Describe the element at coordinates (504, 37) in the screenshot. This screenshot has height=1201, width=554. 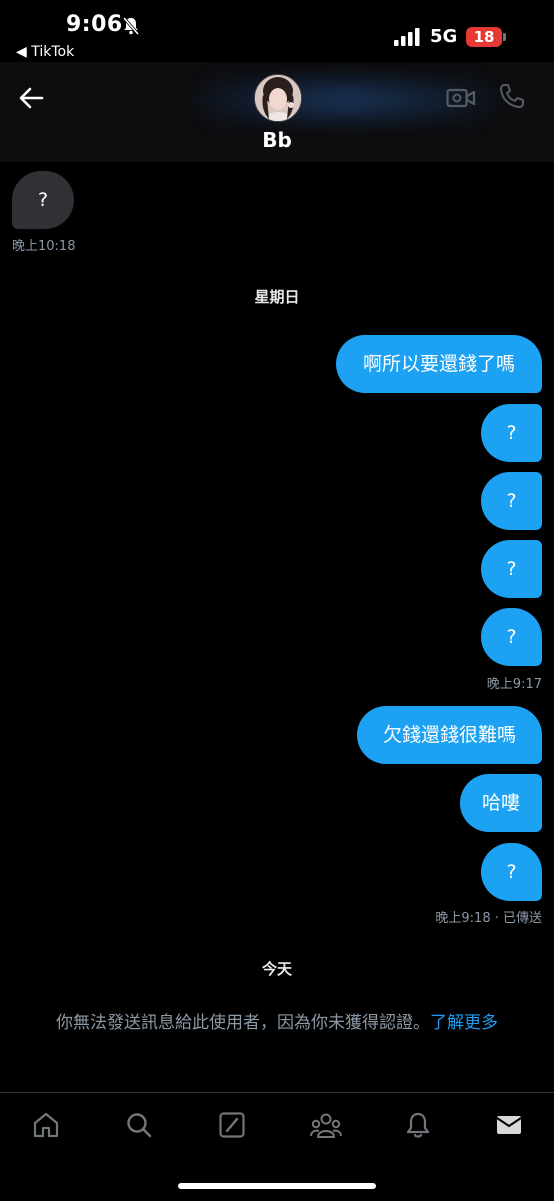
I see `battery-tip` at that location.